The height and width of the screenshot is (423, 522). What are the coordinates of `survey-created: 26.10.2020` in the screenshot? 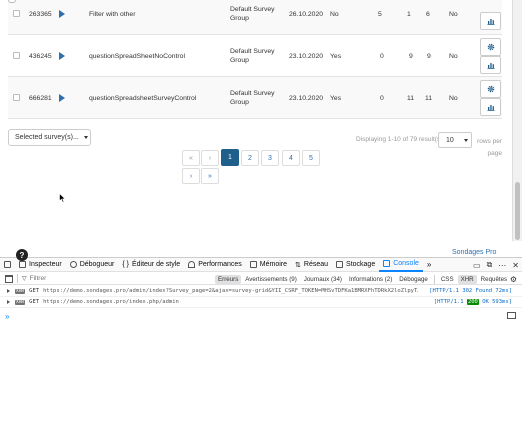 It's located at (306, 14).